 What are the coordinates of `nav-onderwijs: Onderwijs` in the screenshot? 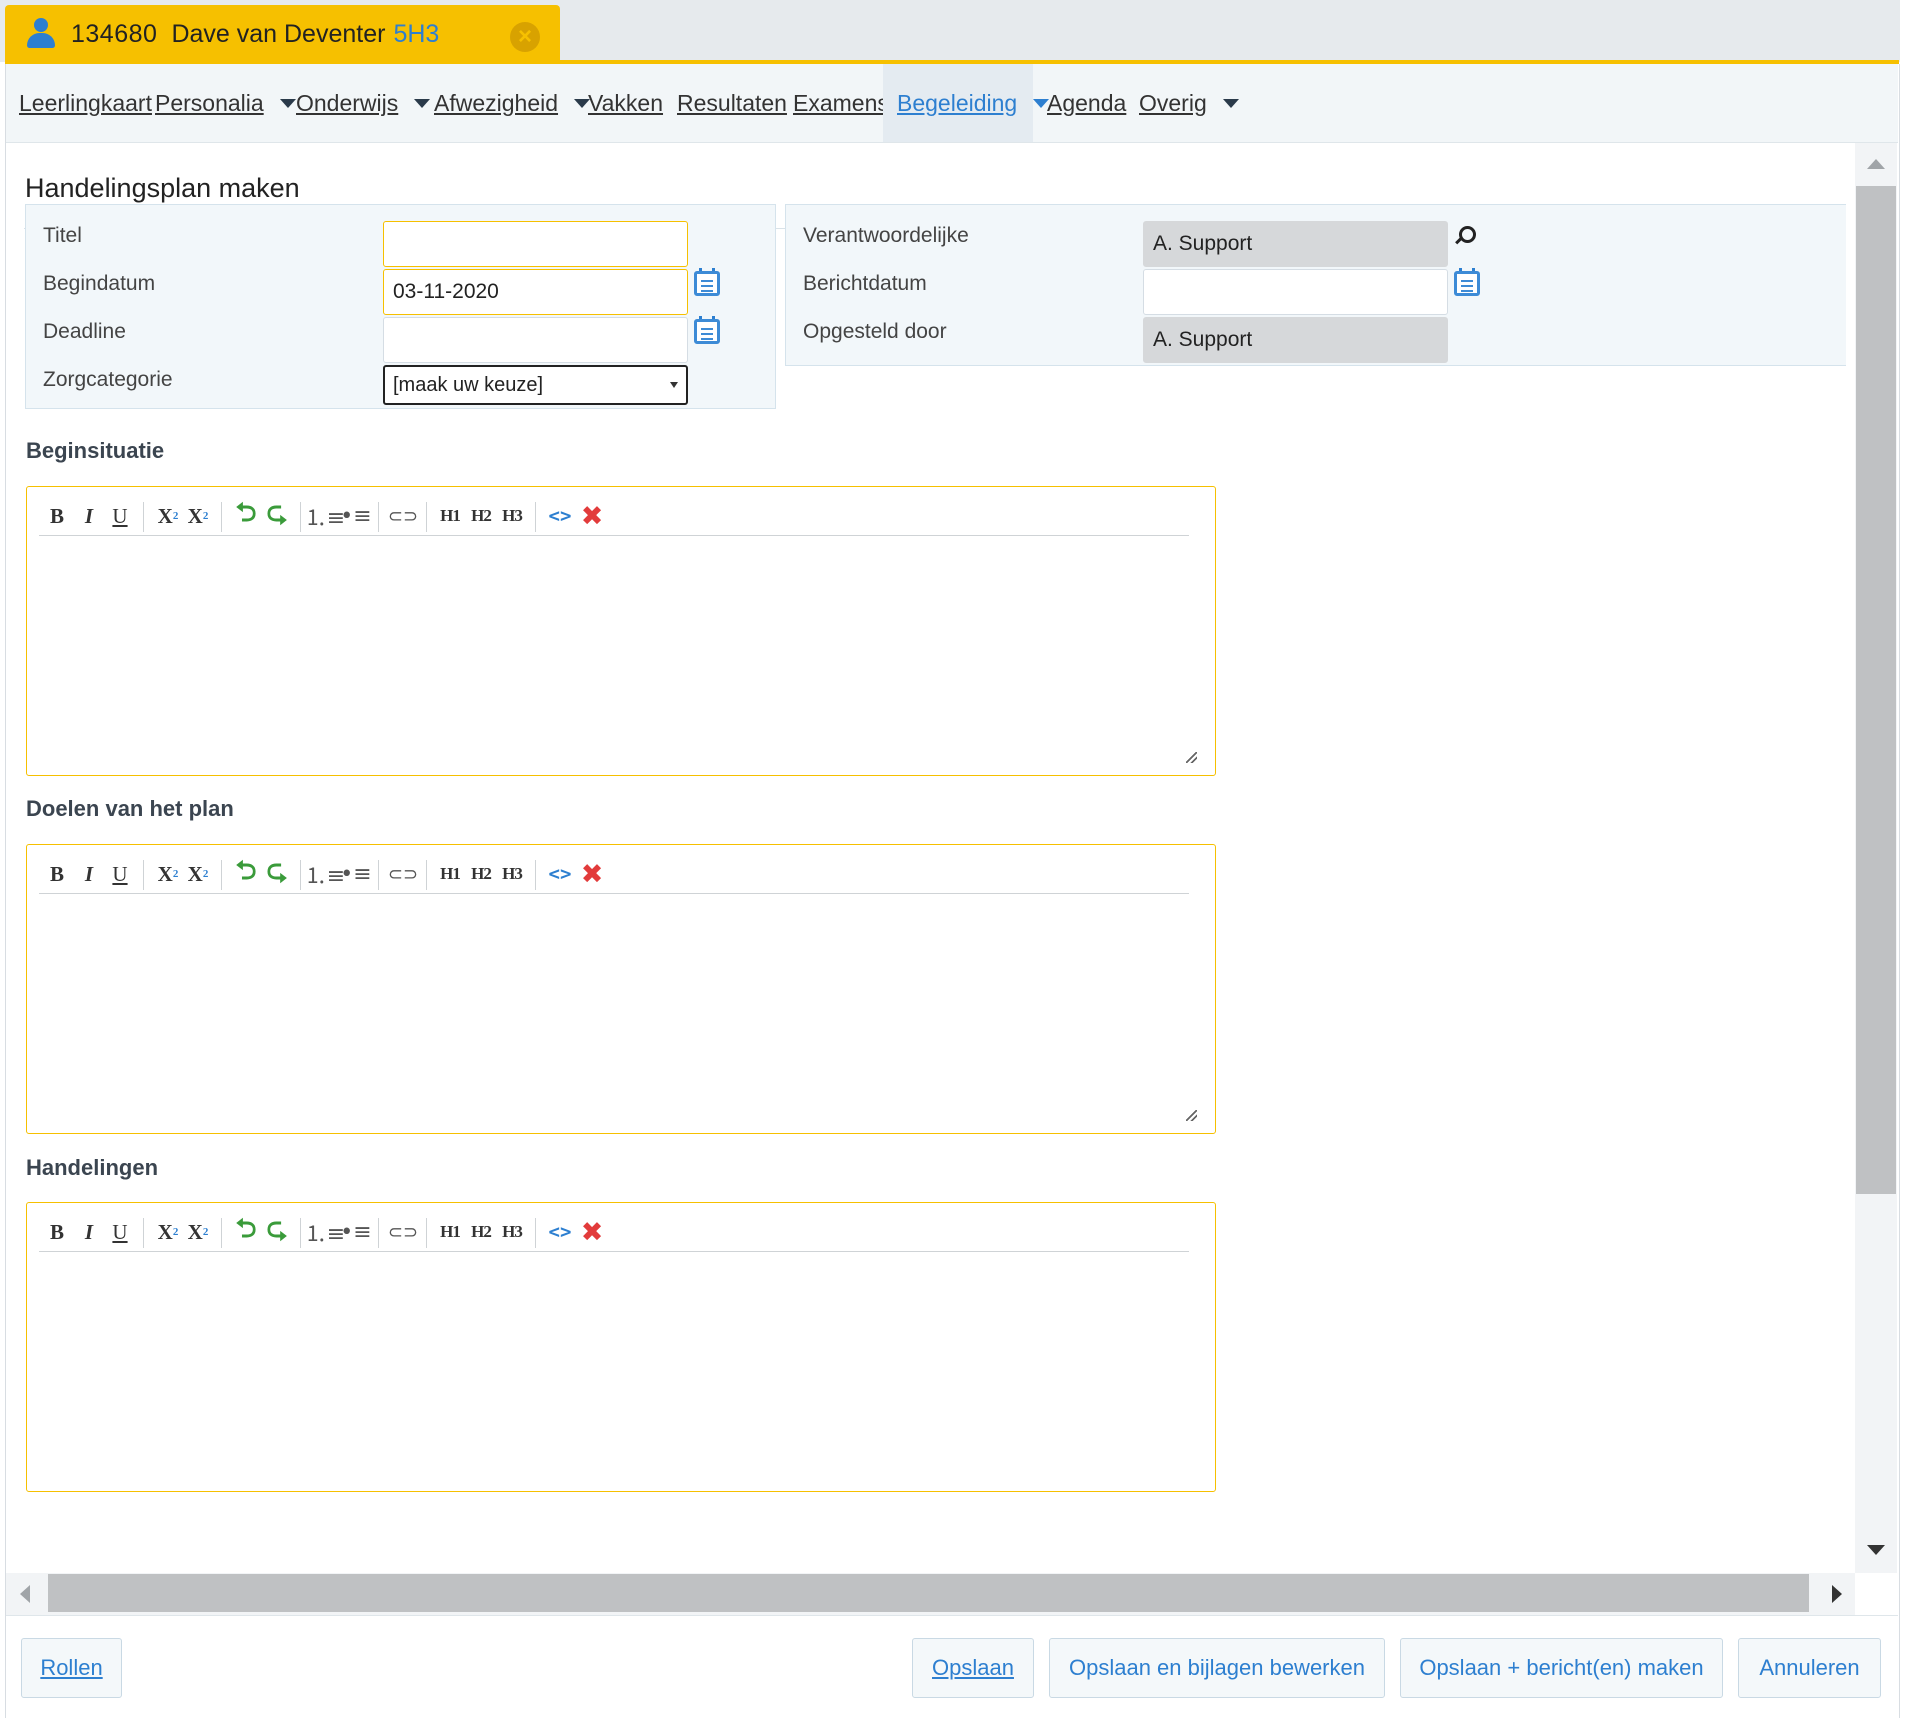 It's located at (363, 103).